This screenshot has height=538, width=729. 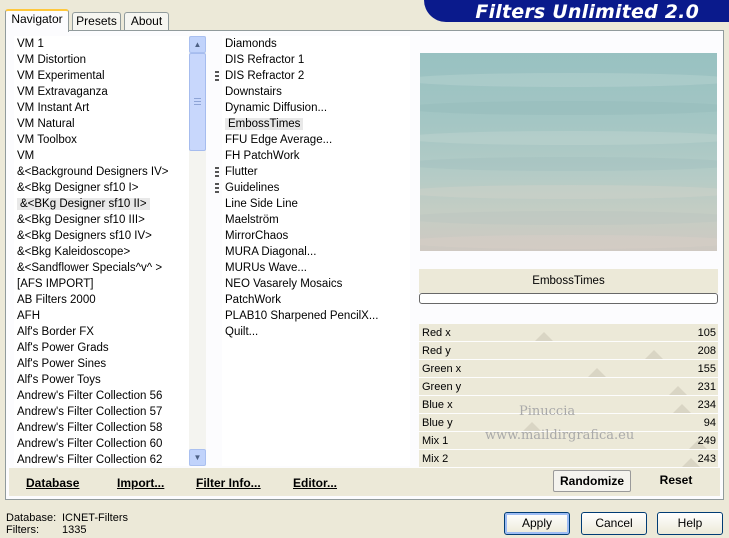 I want to click on category-item: Alf's Power Grads, so click(x=101, y=348).